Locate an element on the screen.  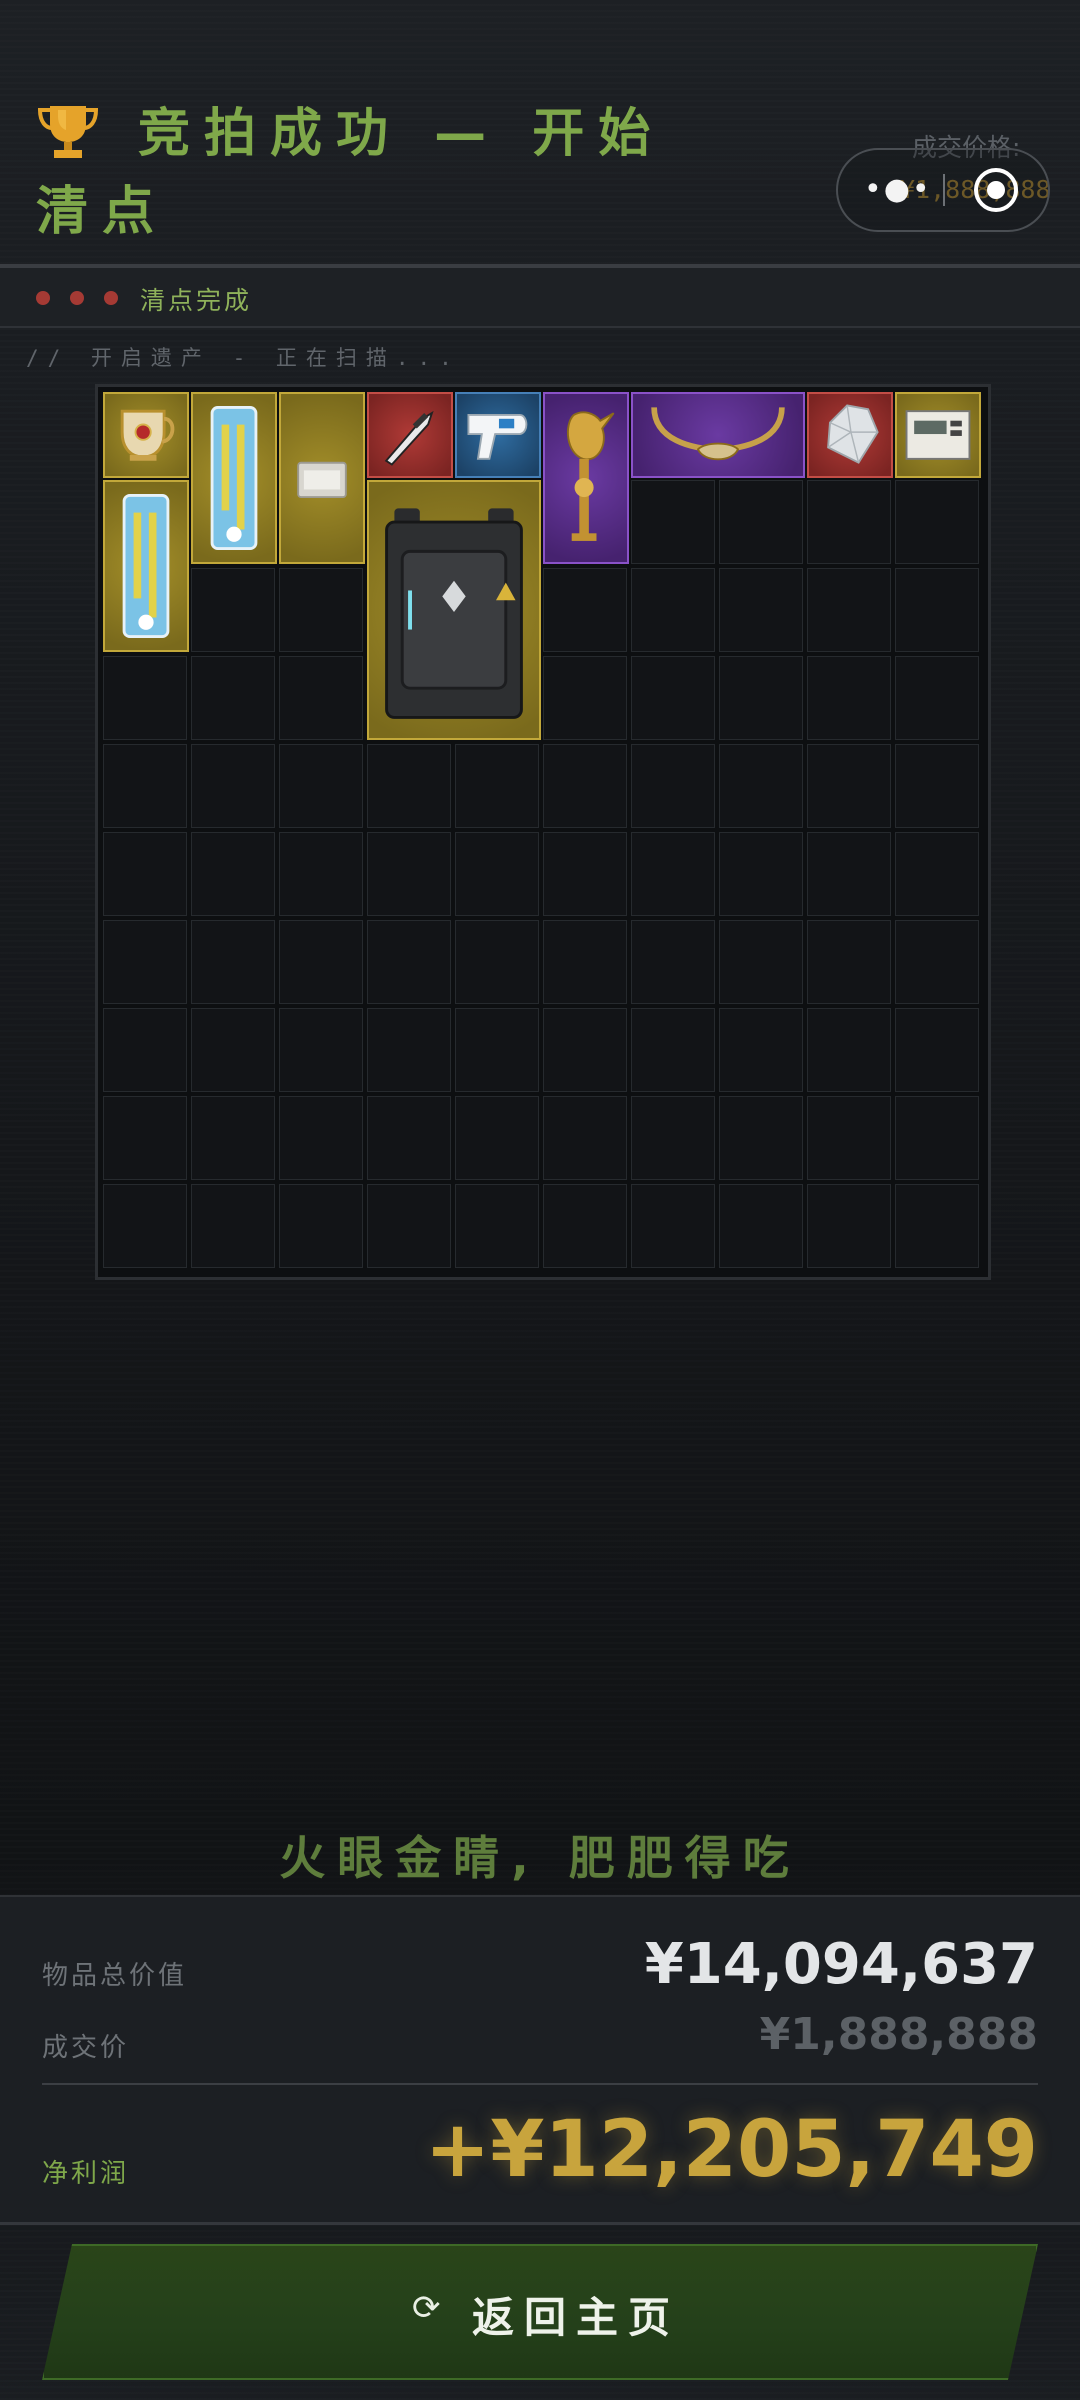
item-golden-goblet is located at coordinates (146, 435).